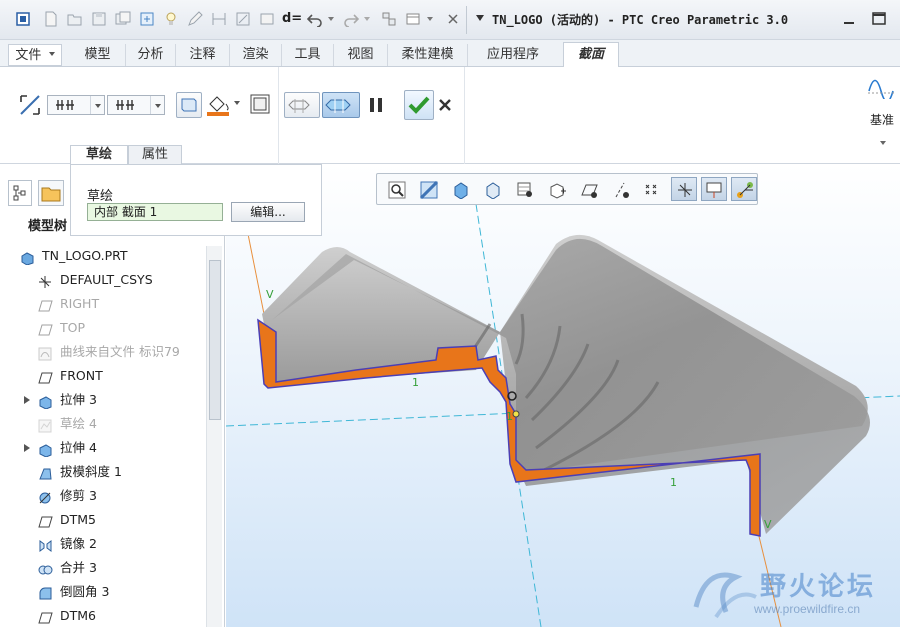 This screenshot has height=627, width=900. I want to click on svg-text: V, so click(270, 294).